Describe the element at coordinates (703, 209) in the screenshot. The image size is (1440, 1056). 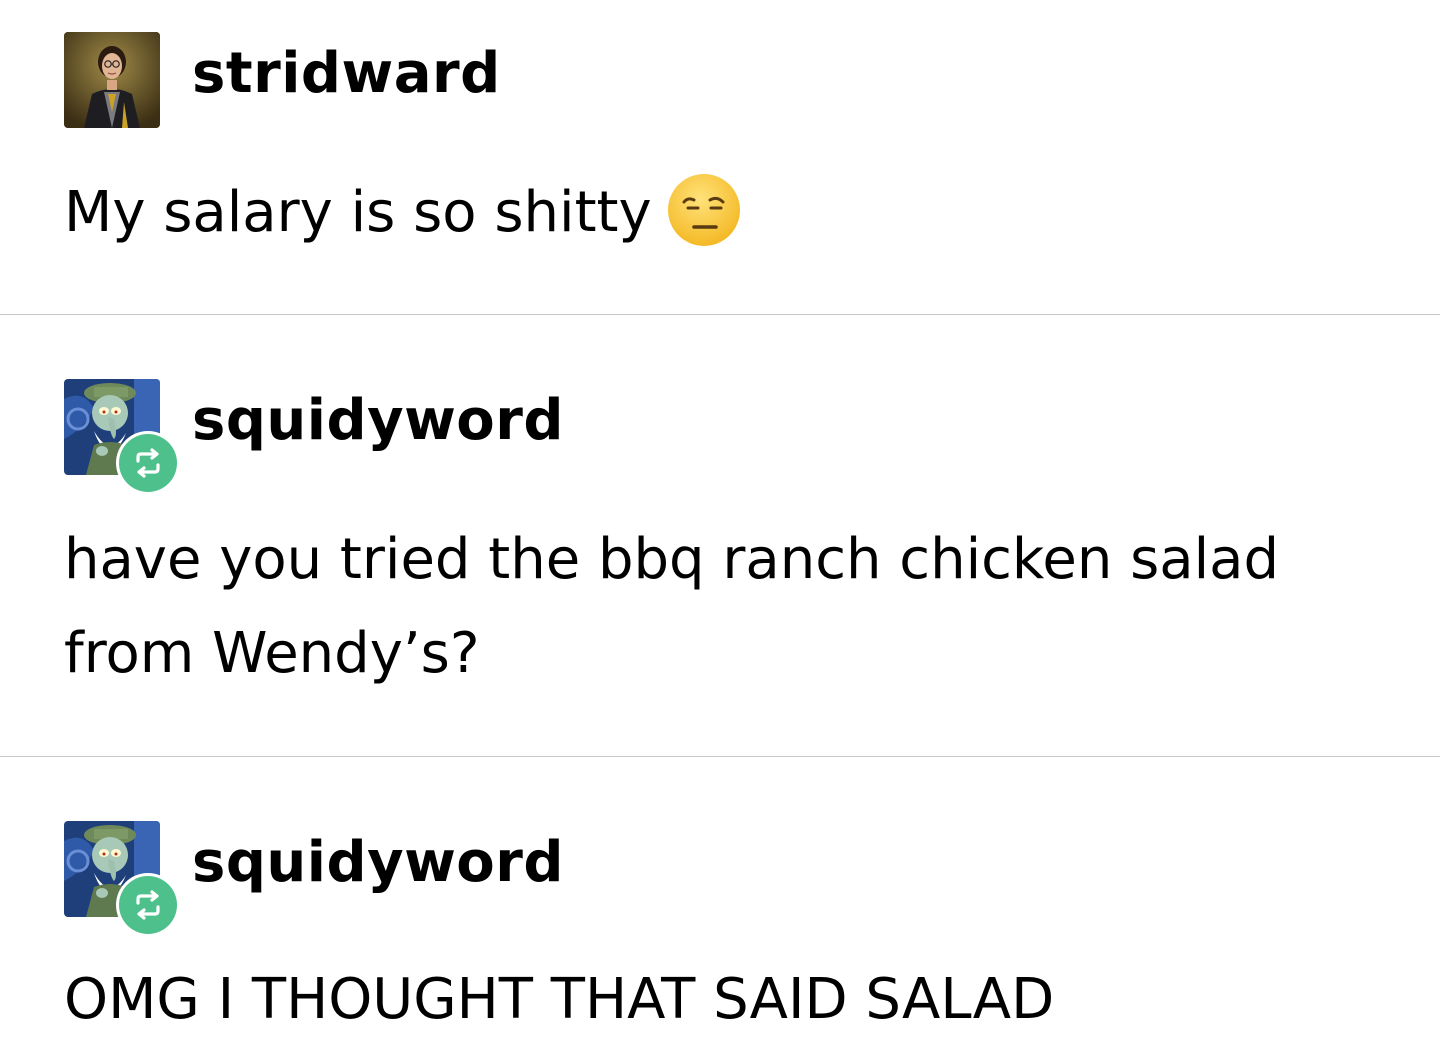
I see `unamused-face-emoji-icon` at that location.